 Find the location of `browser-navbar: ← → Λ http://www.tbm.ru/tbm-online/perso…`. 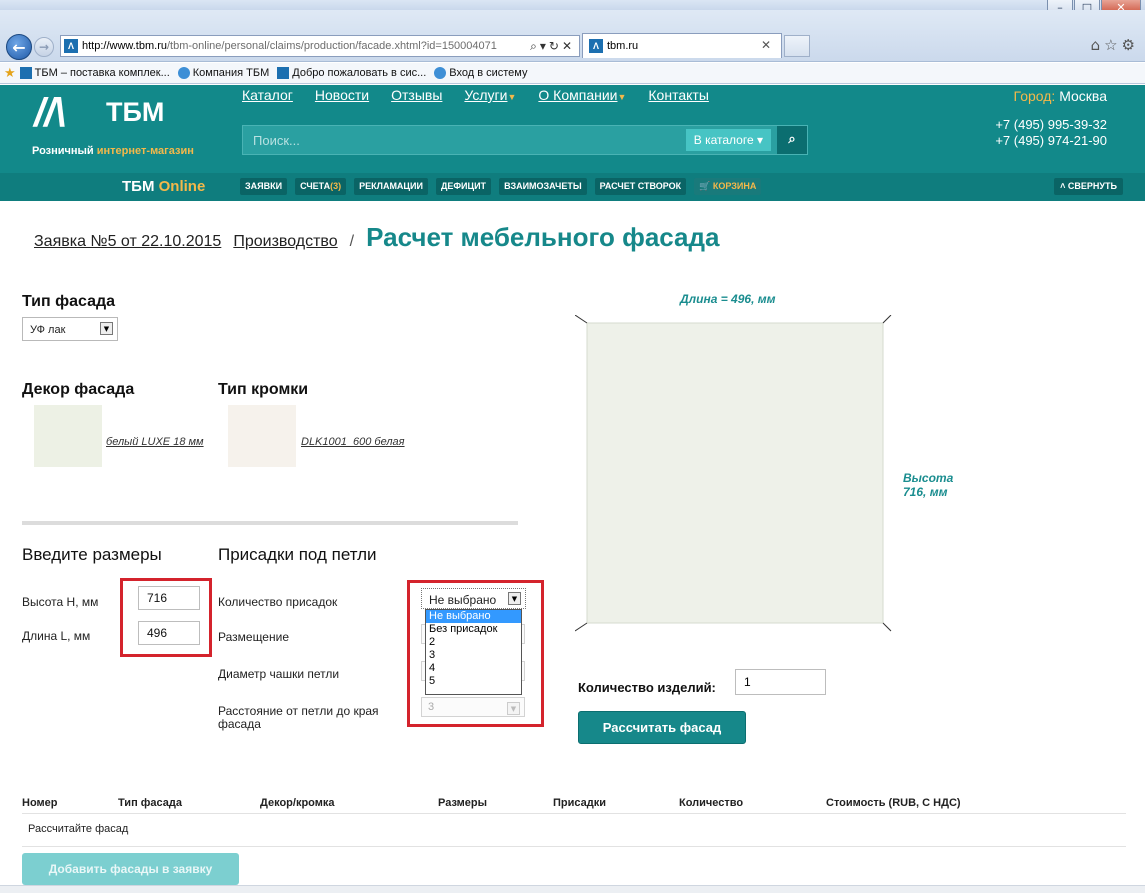

browser-navbar: ← → Λ http://www.tbm.ru/tbm-online/perso… is located at coordinates (572, 36).